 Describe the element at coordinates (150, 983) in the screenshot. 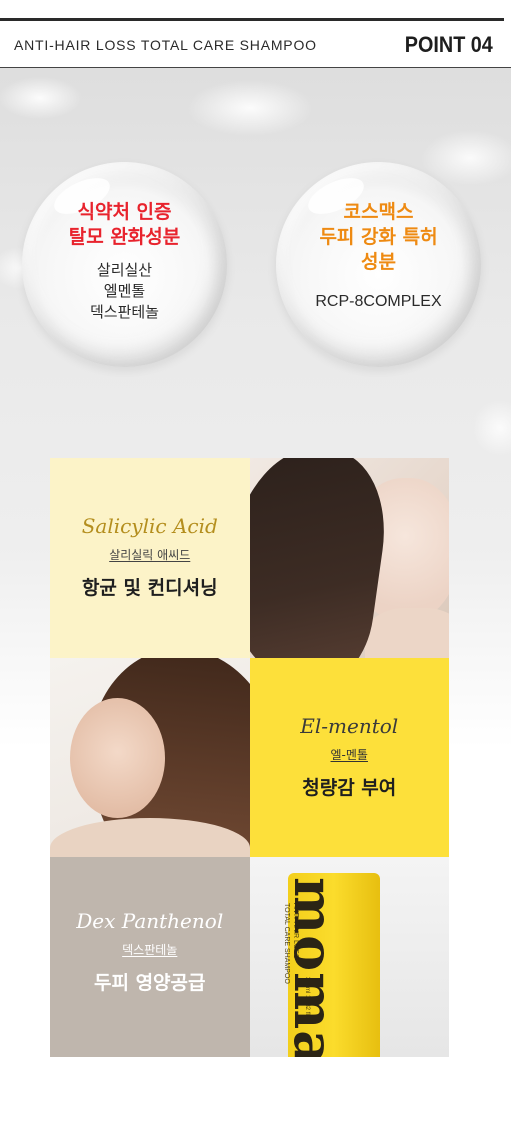

I see `ingredient-benefit: 두피 영양공급` at that location.